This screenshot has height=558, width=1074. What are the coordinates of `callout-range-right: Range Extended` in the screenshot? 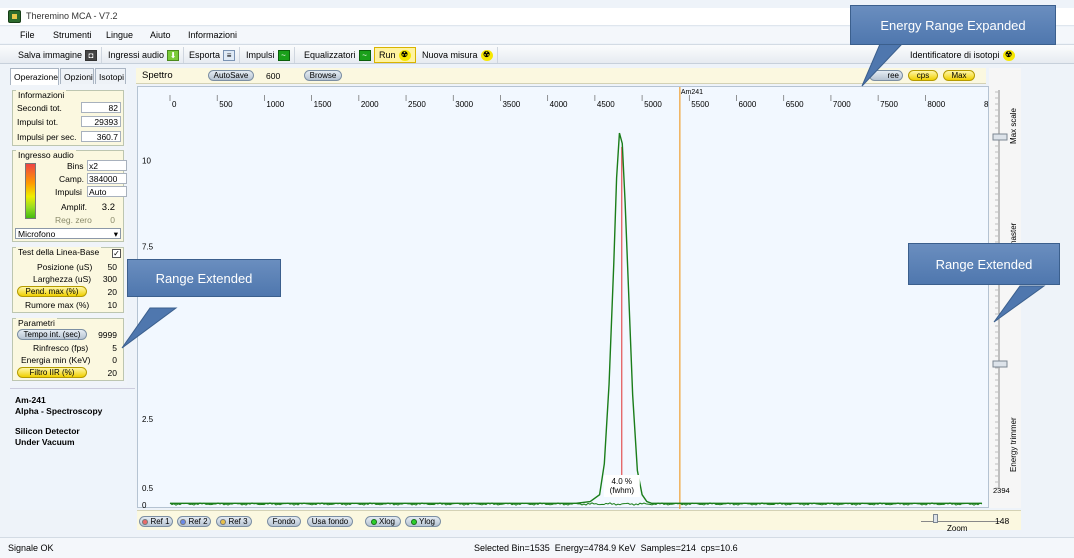 It's located at (984, 264).